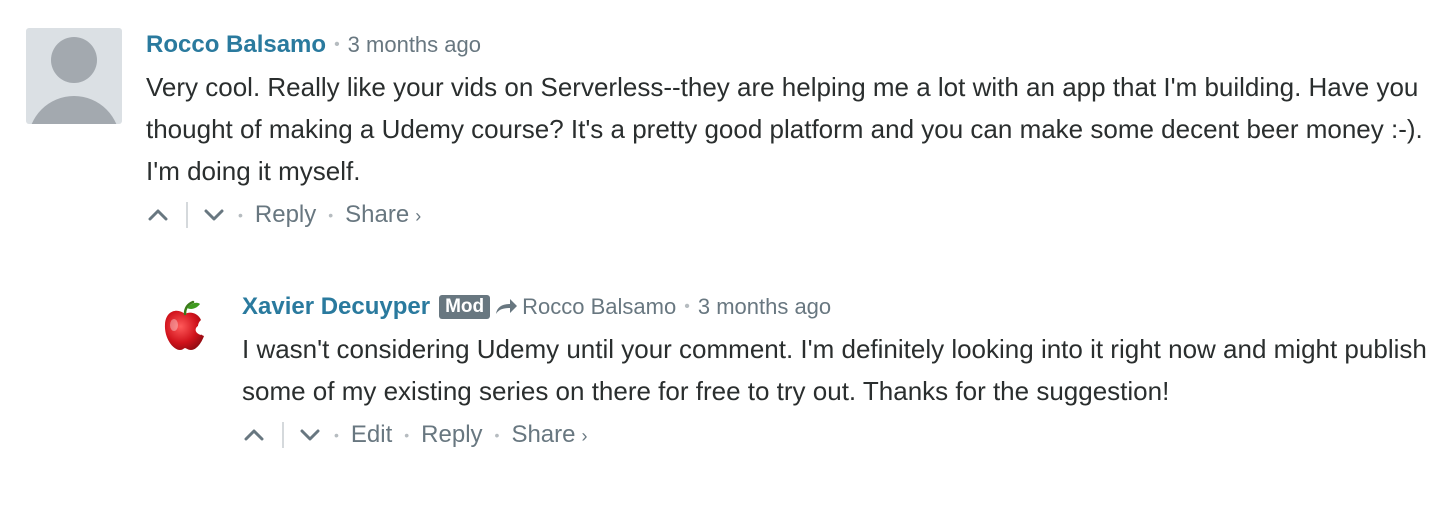 The height and width of the screenshot is (520, 1450). What do you see at coordinates (836, 435) in the screenshot?
I see `comment-actions: • Edit • Reply • Share ›` at bounding box center [836, 435].